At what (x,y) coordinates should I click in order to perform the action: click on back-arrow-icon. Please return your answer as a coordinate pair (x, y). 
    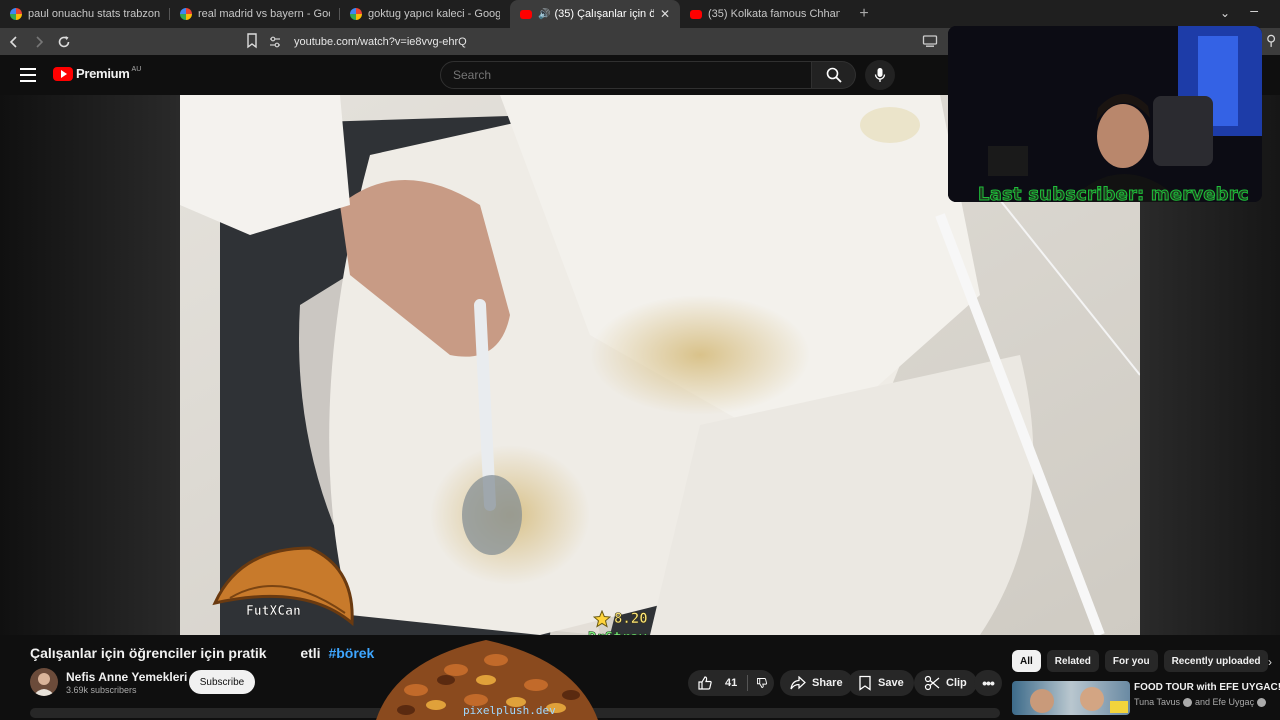
    Looking at the image, I should click on (14, 42).